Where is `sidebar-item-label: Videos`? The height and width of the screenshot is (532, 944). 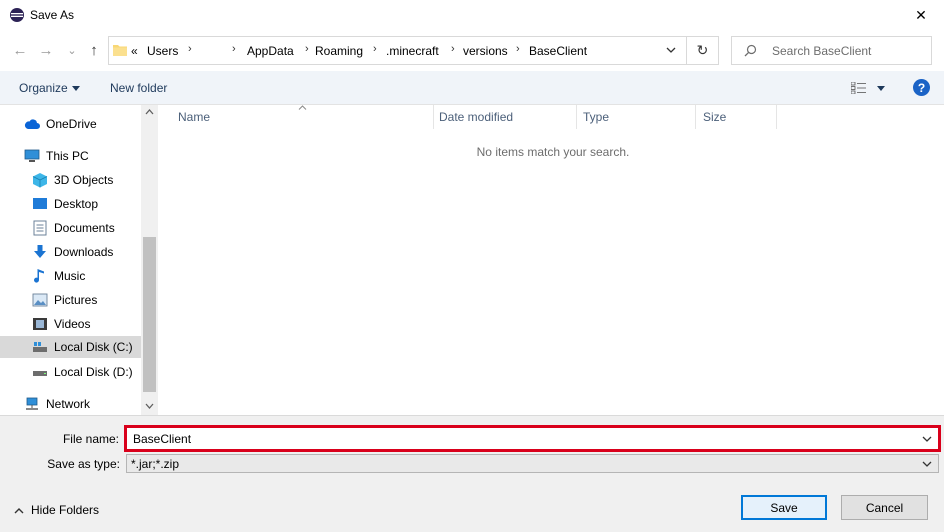 sidebar-item-label: Videos is located at coordinates (72, 324).